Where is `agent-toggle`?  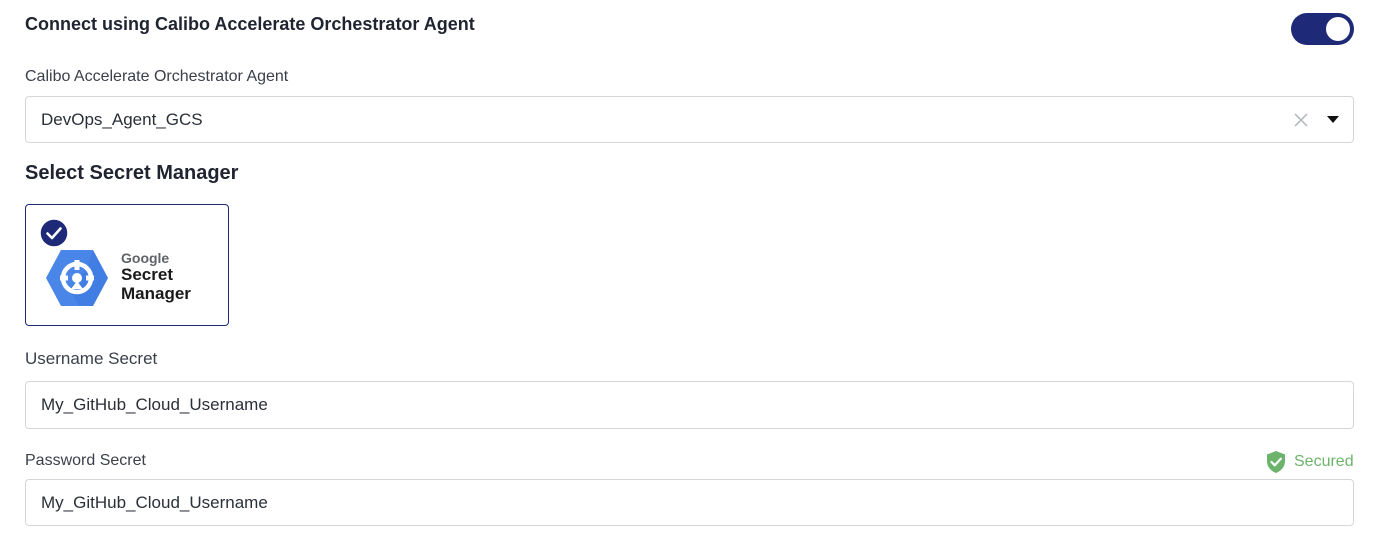 agent-toggle is located at coordinates (1322, 29).